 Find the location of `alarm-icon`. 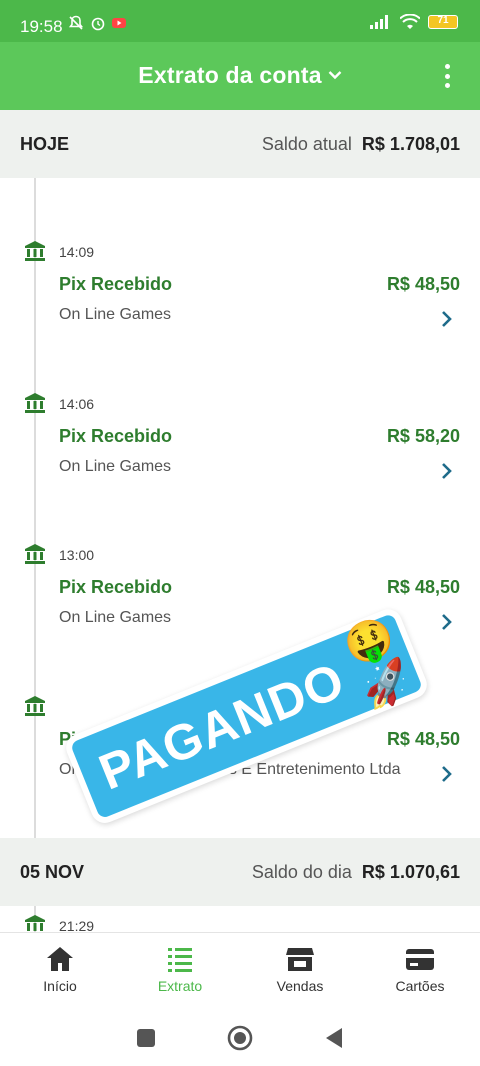

alarm-icon is located at coordinates (98, 24).